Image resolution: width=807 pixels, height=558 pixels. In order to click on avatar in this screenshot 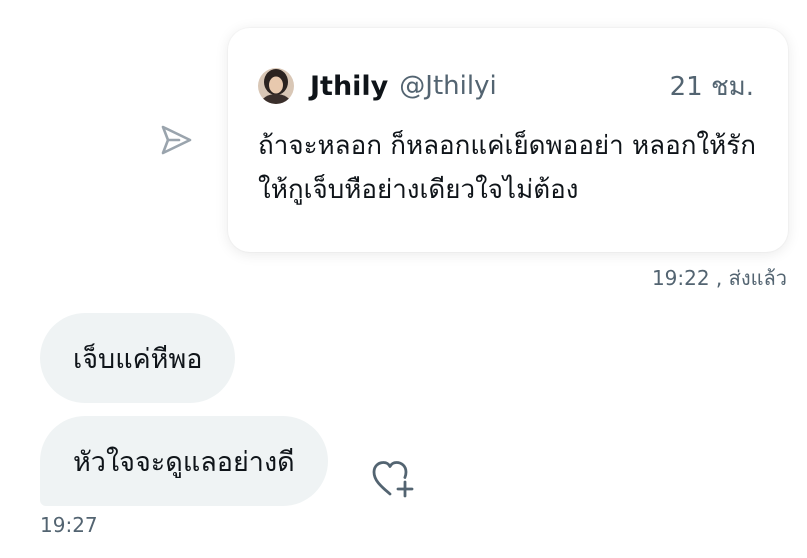, I will do `click(276, 86)`.